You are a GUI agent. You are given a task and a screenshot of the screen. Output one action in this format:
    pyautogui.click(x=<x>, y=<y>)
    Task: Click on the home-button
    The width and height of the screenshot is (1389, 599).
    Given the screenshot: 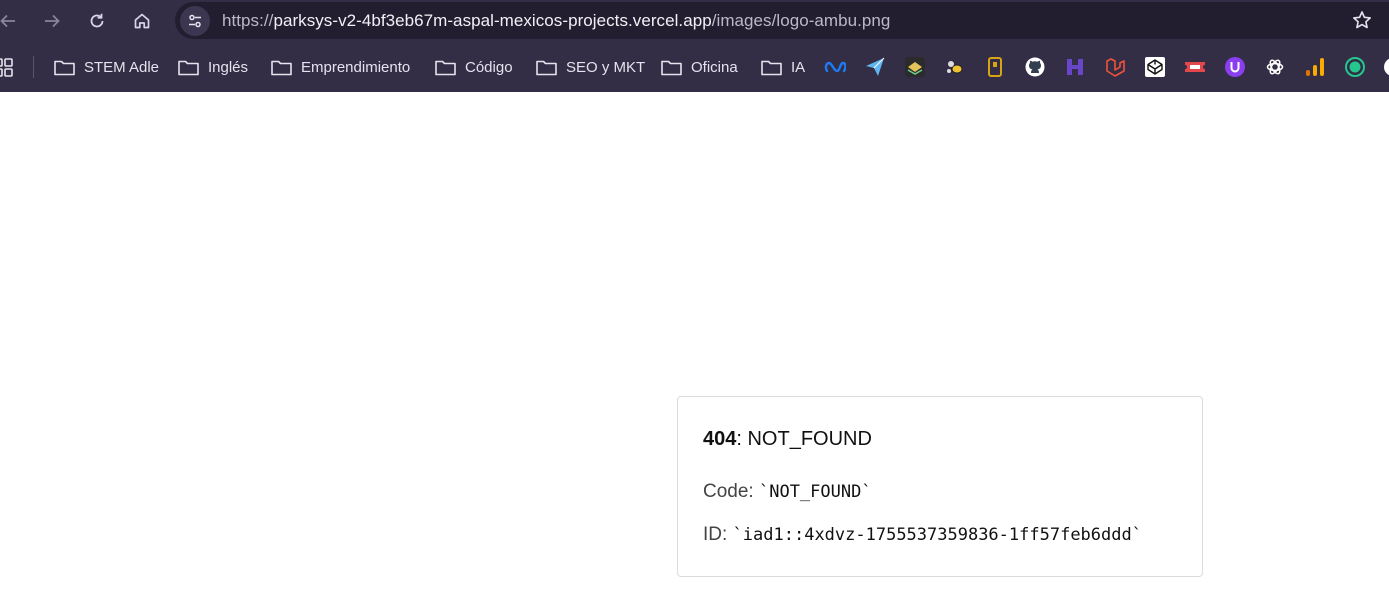 What is the action you would take?
    pyautogui.click(x=142, y=21)
    